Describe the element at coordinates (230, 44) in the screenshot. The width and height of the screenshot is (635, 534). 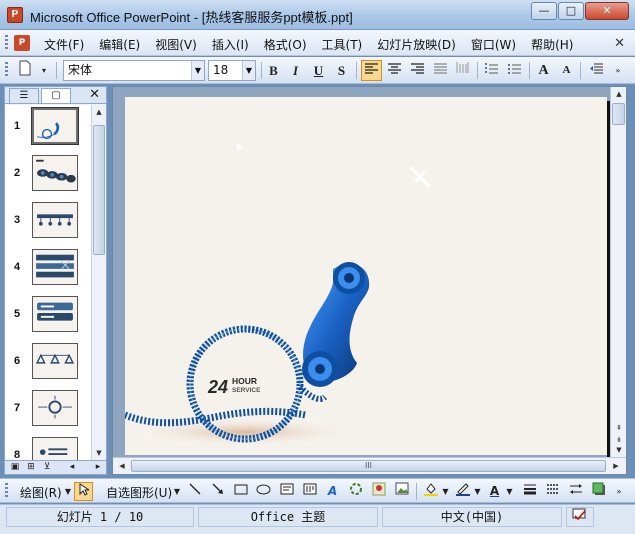
I see `menu-insert: 插入(I)` at that location.